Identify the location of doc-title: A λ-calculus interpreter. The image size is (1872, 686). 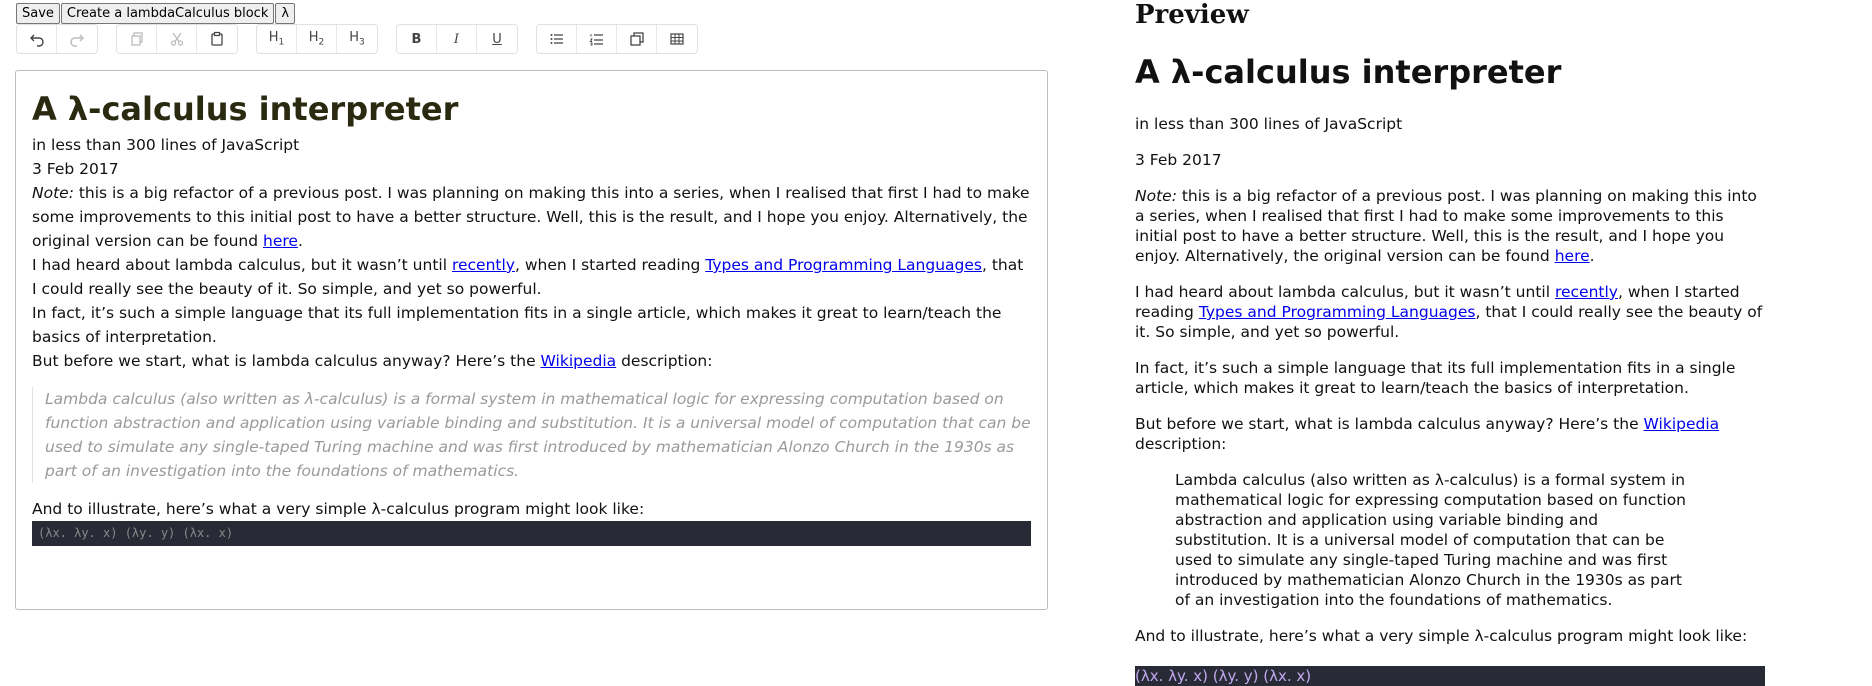
(245, 109).